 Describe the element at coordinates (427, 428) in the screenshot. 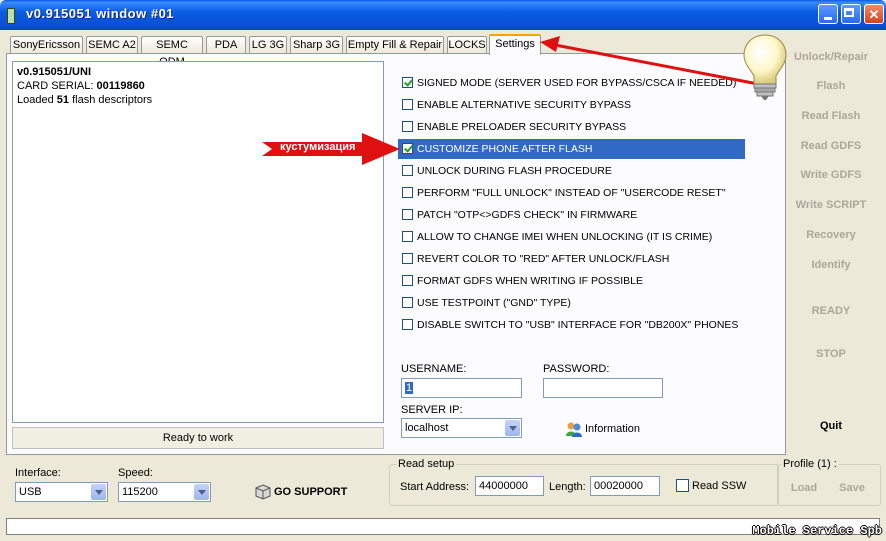

I see `server-ip-value: localhost` at that location.